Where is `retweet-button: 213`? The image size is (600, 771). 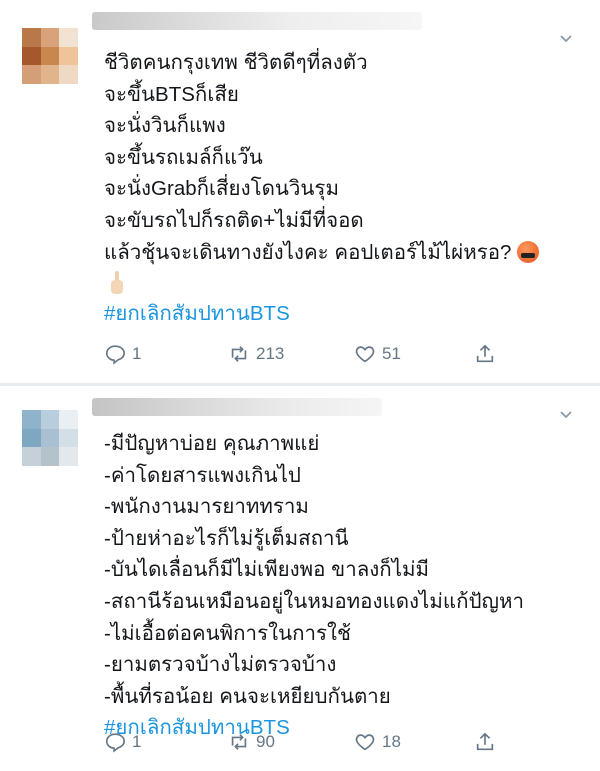 retweet-button: 213 is located at coordinates (256, 354).